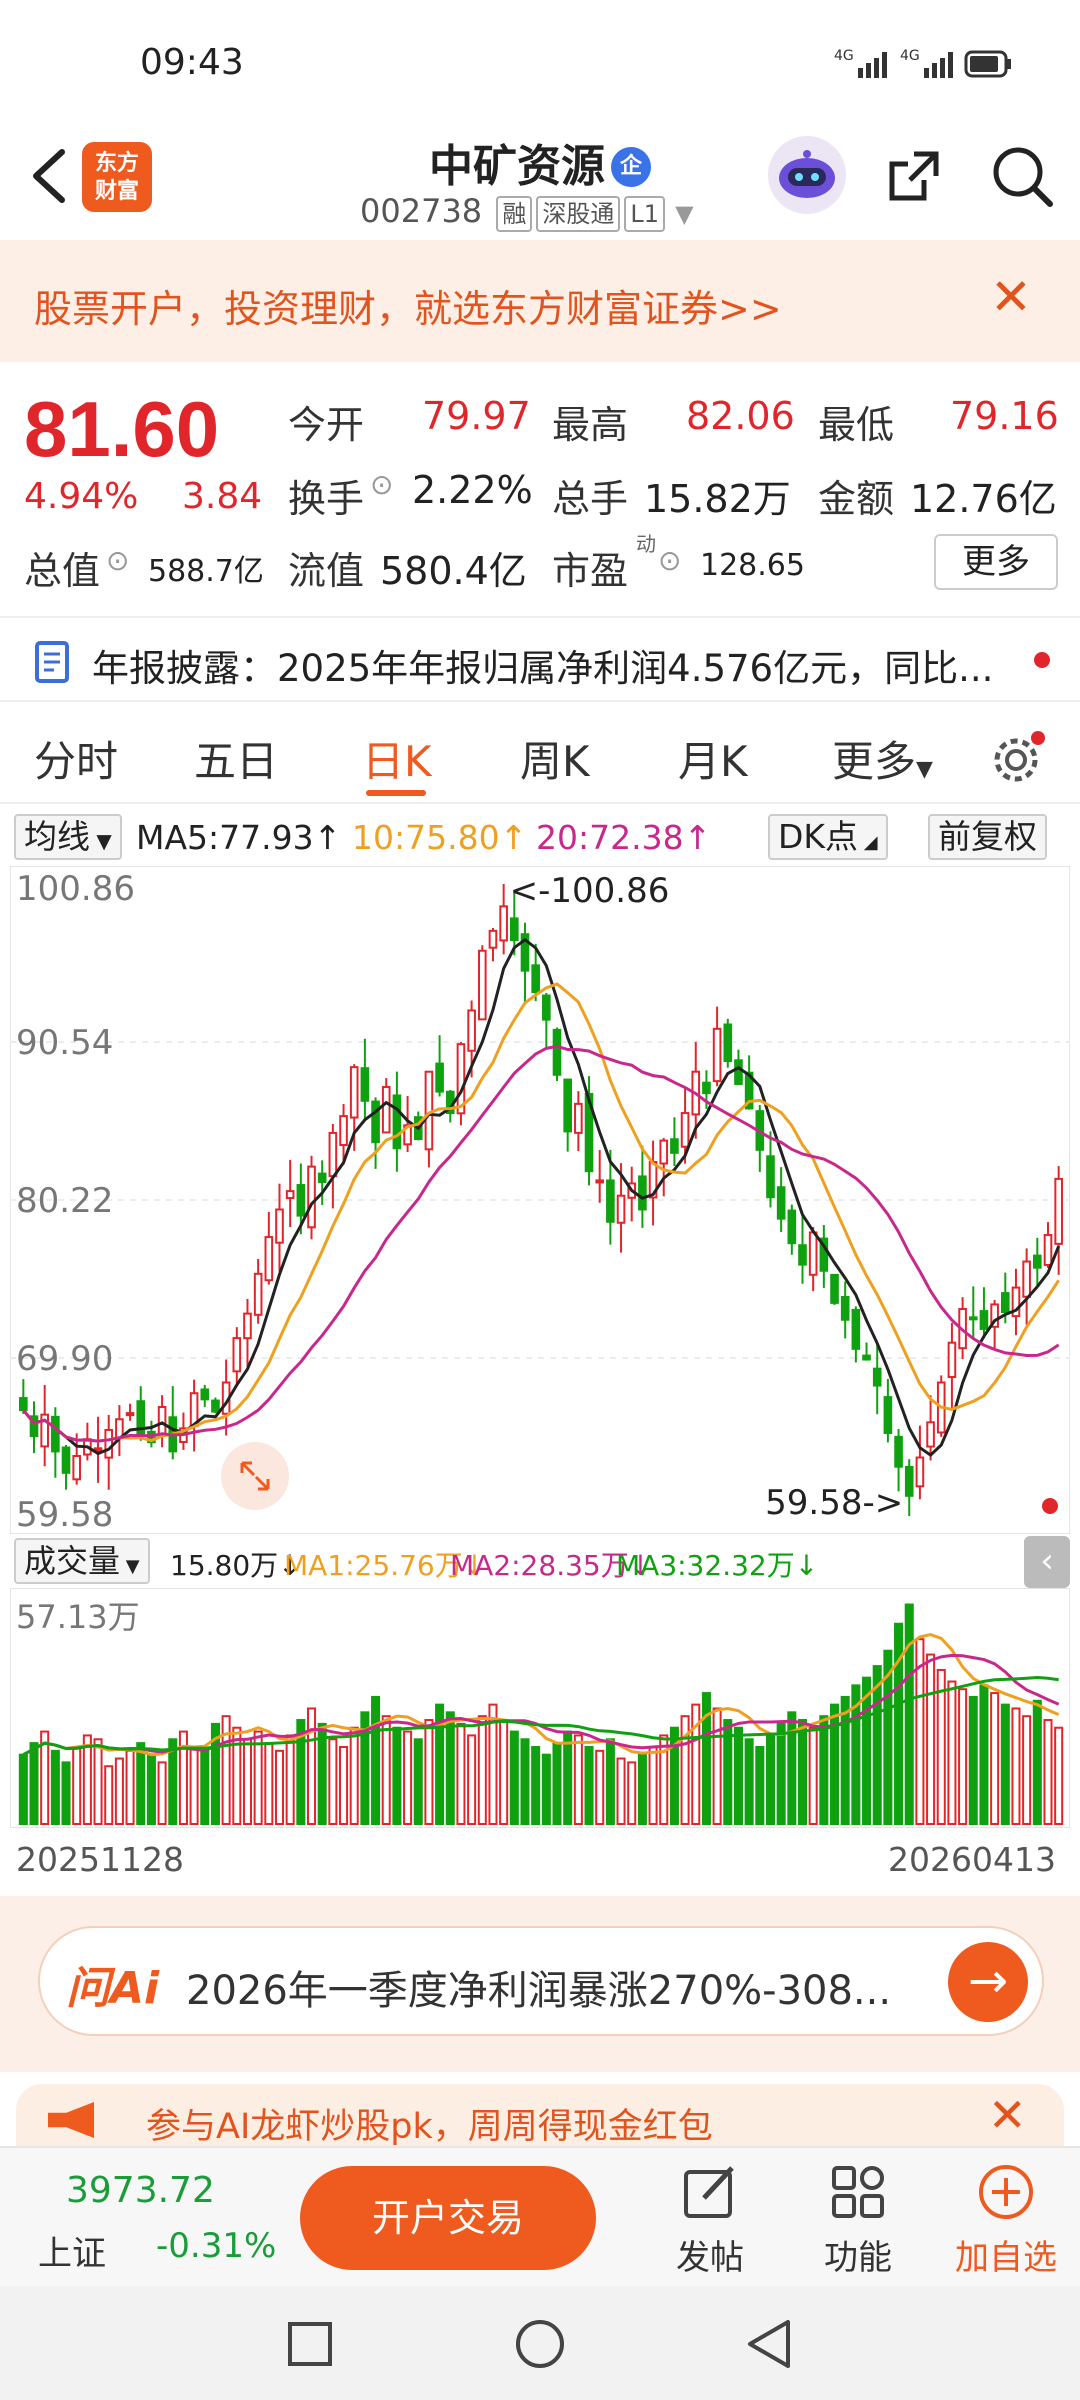 The width and height of the screenshot is (1080, 2400). What do you see at coordinates (770, 2346) in the screenshot?
I see `back-nav-icon` at bounding box center [770, 2346].